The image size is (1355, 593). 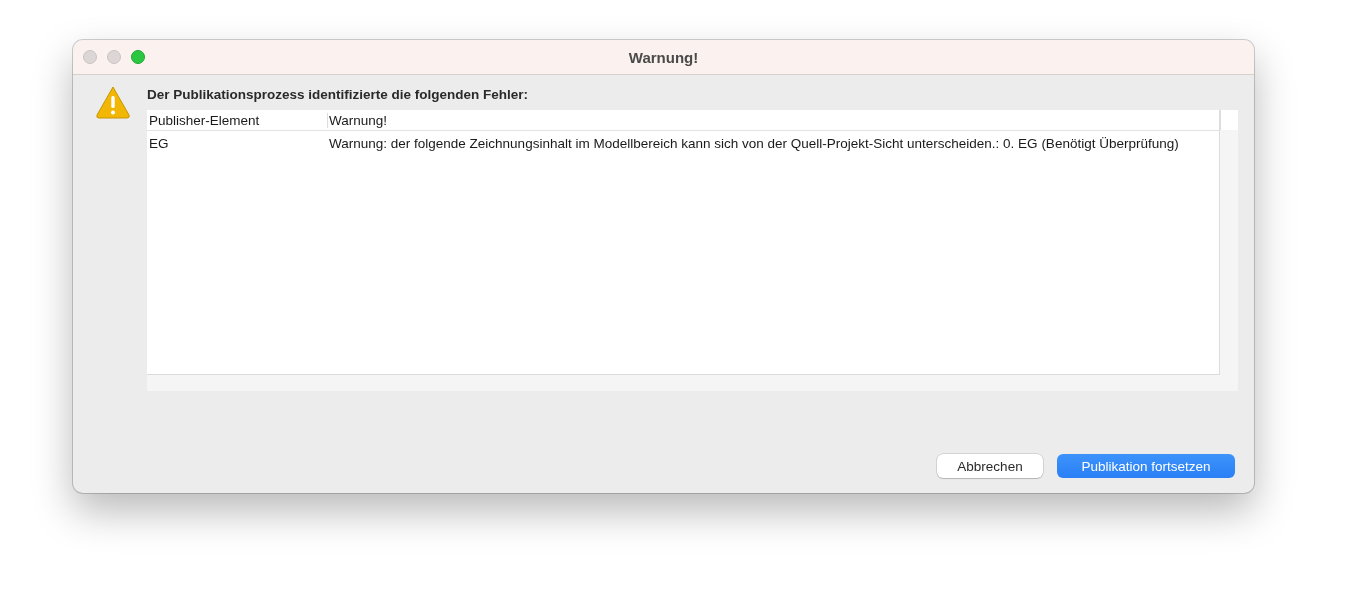 I want to click on window-title: Warnung!, so click(x=663, y=57).